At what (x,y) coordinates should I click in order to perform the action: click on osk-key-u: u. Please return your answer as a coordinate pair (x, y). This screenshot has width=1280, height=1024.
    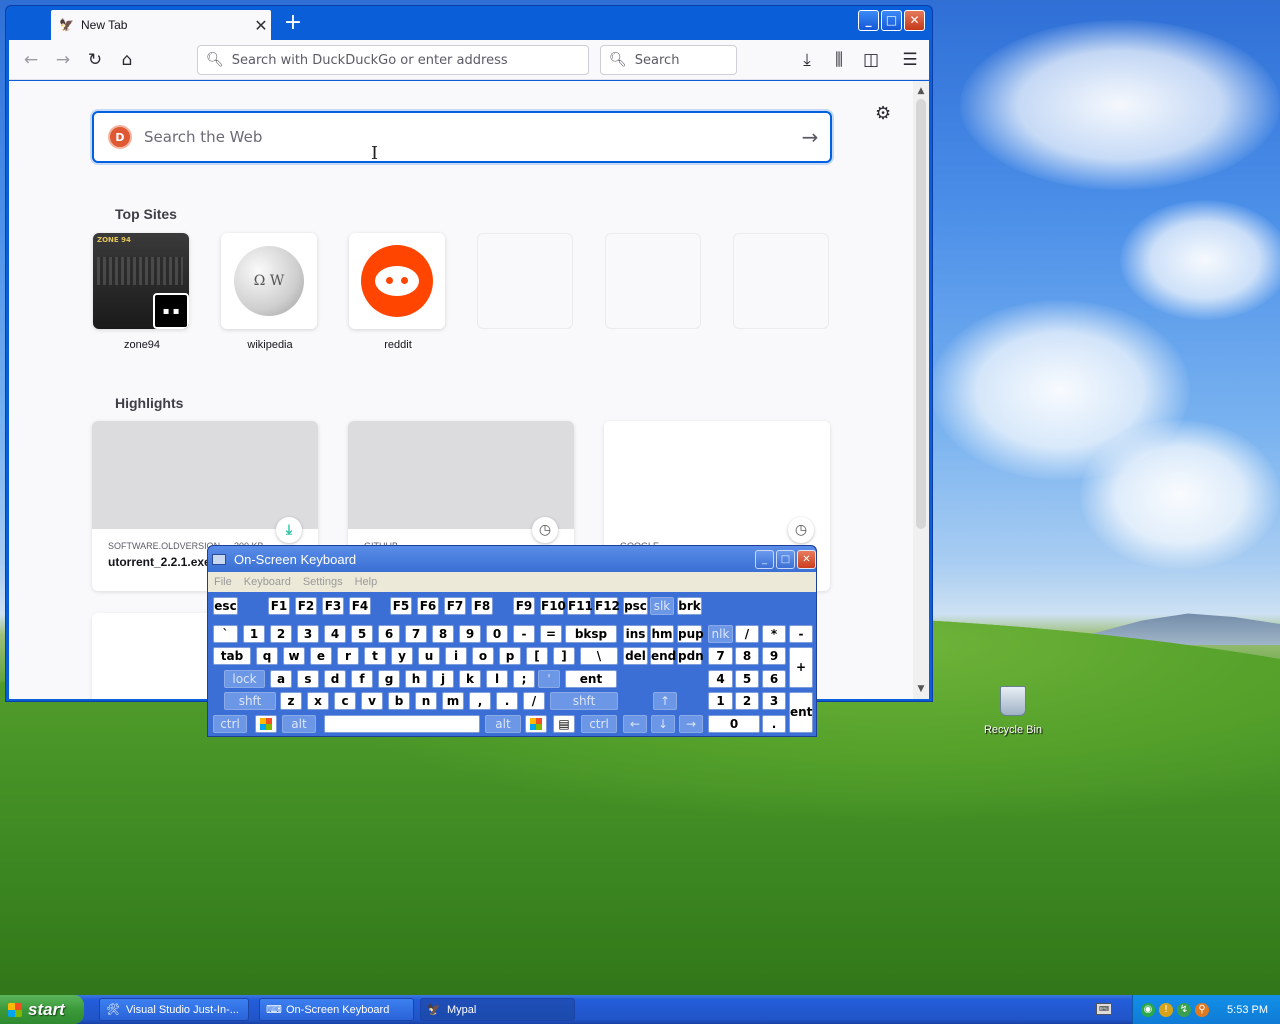
    Looking at the image, I should click on (429, 656).